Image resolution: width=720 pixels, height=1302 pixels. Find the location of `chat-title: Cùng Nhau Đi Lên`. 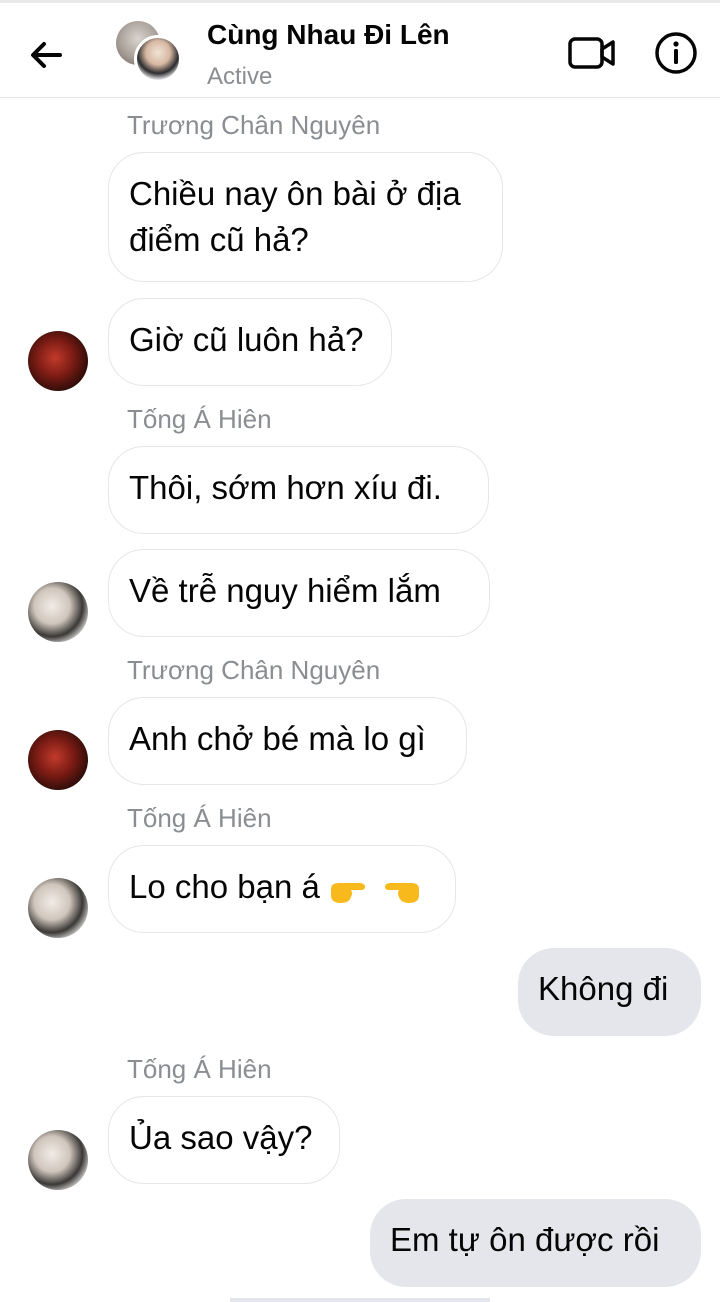

chat-title: Cùng Nhau Đi Lên is located at coordinates (328, 35).